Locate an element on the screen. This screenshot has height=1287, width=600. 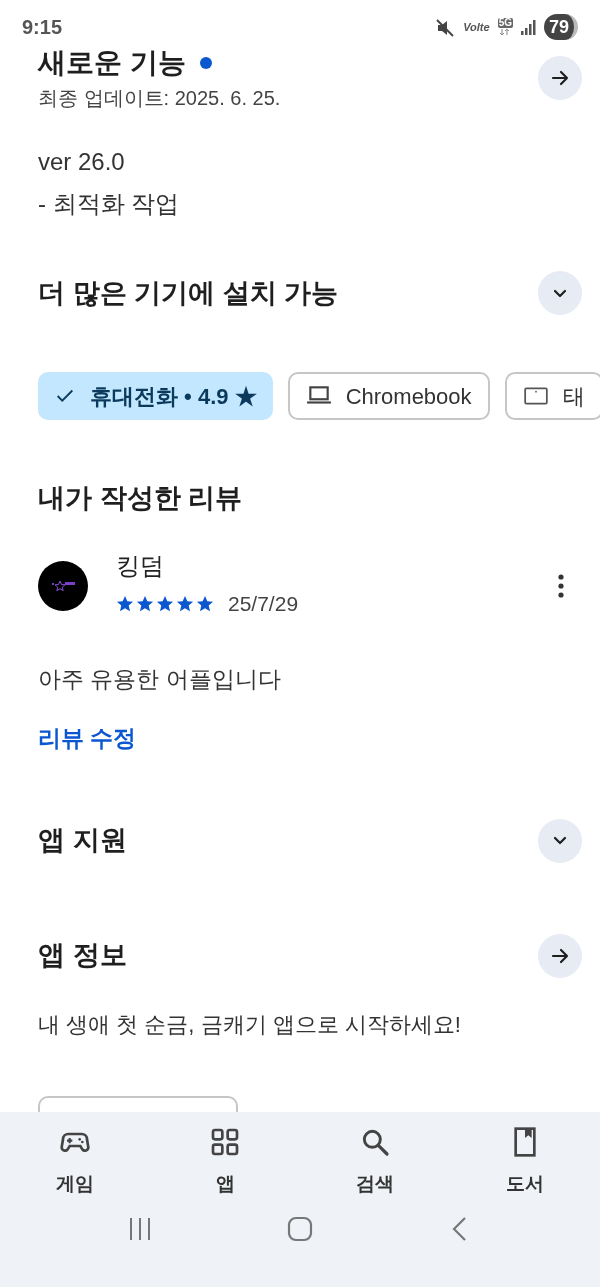
home-button is located at coordinates (300, 1229).